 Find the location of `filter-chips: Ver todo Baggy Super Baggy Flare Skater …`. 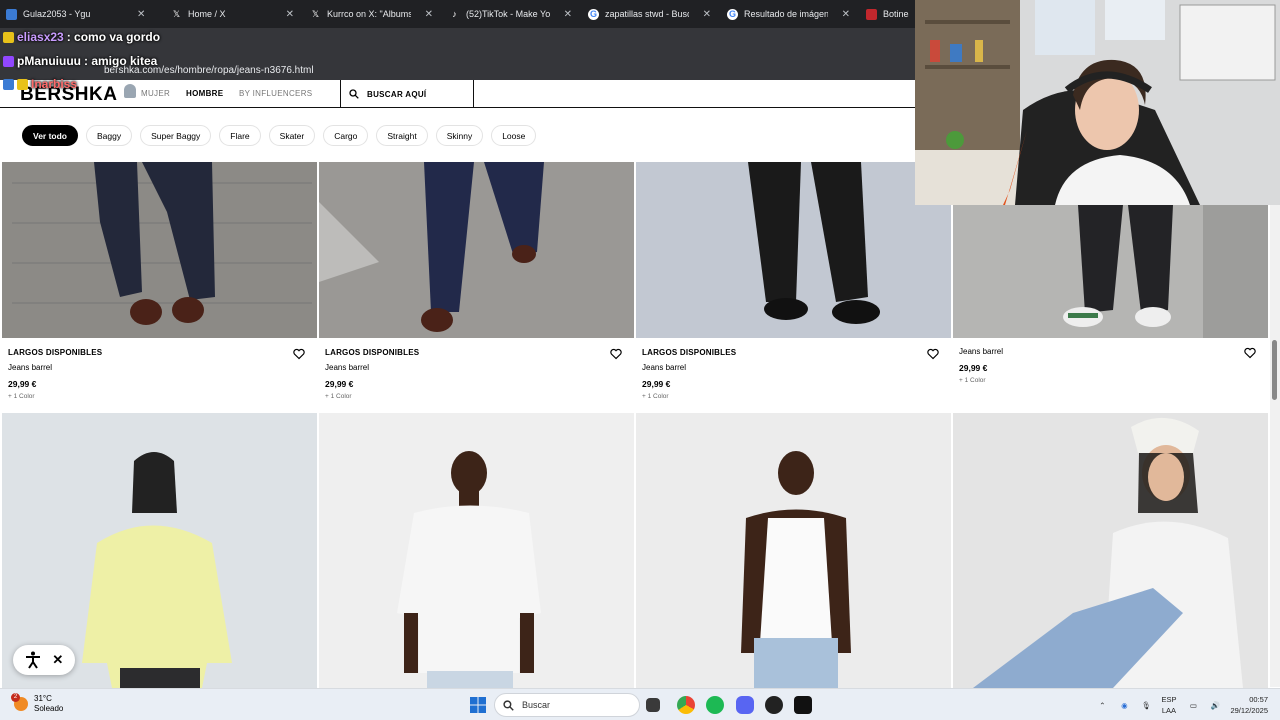

filter-chips: Ver todo Baggy Super Baggy Flare Skater … is located at coordinates (279, 135).